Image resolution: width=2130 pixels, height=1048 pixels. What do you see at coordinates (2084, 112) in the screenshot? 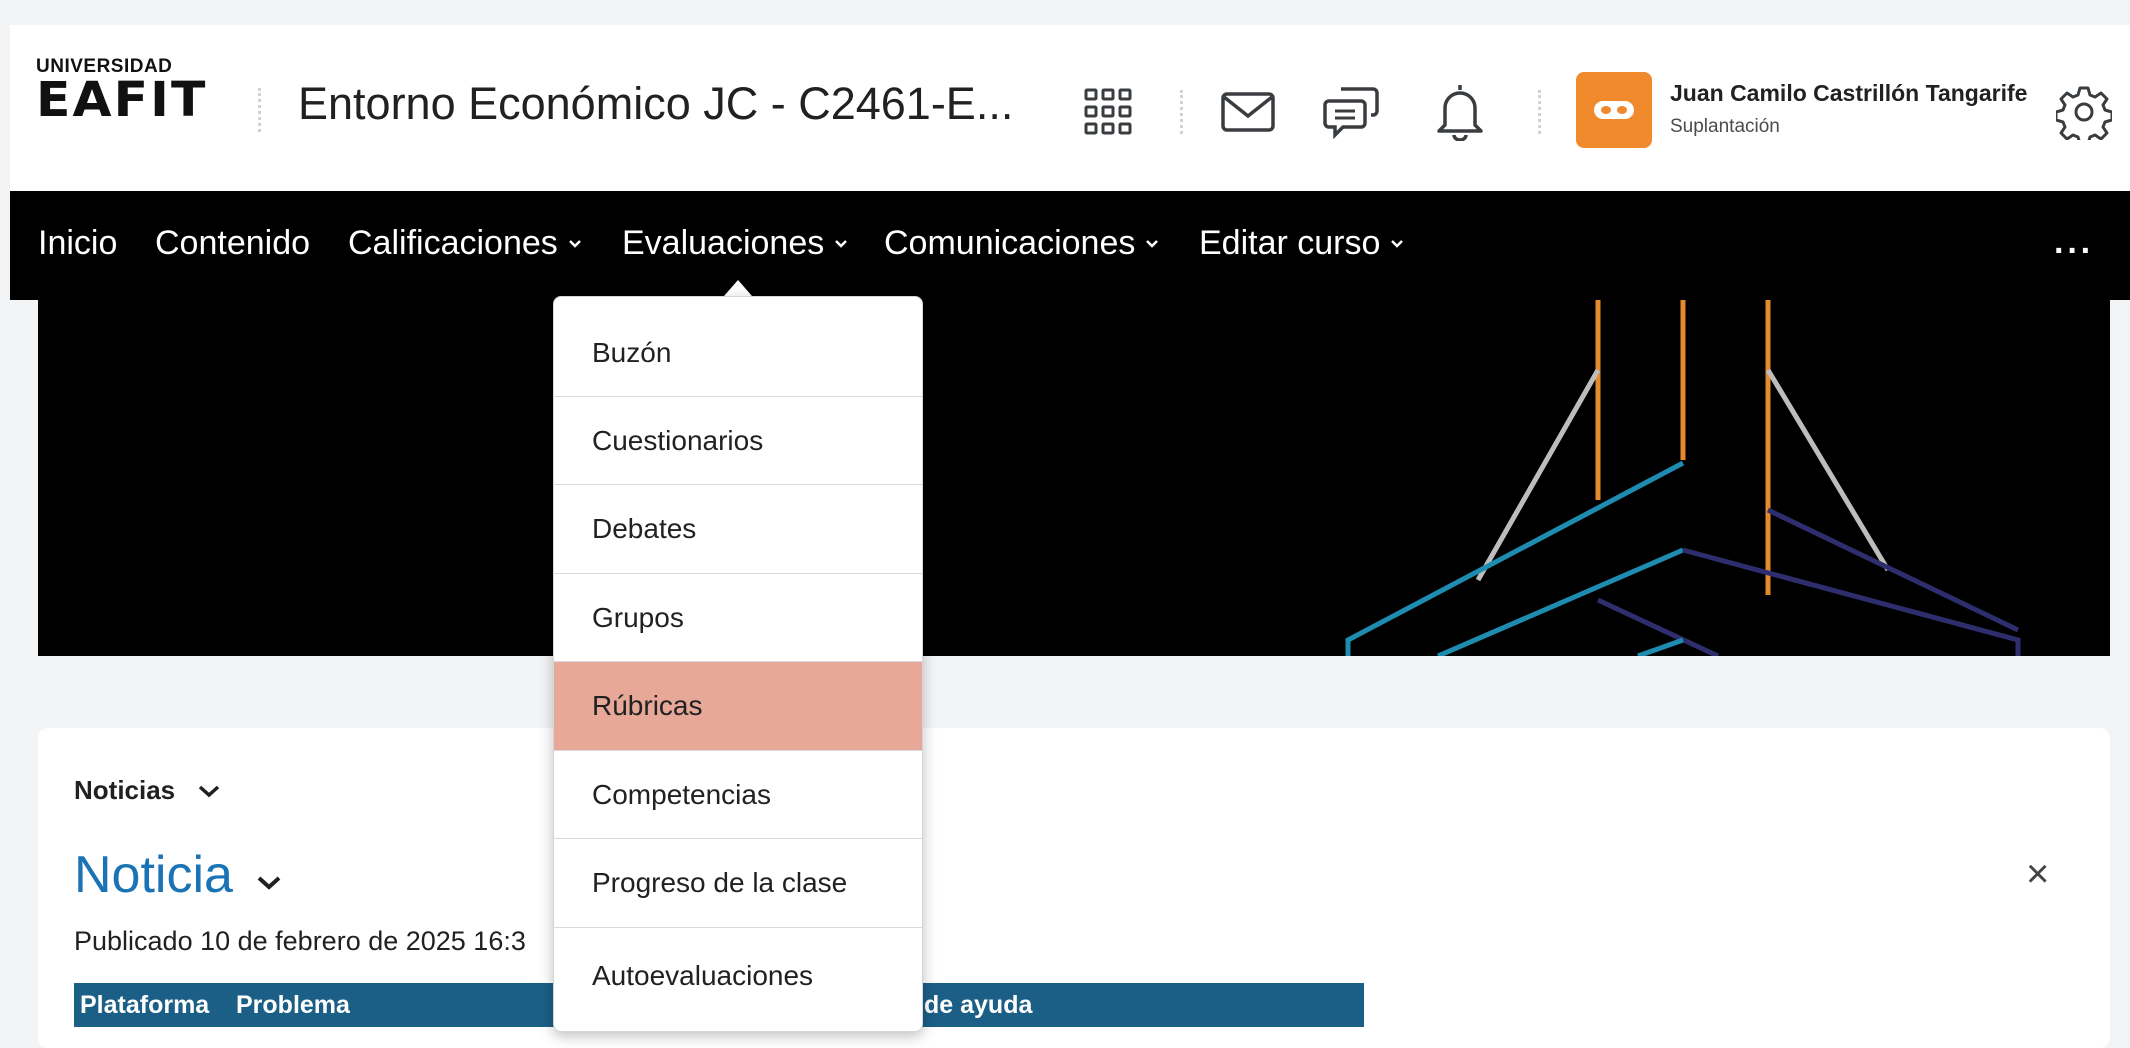
I see `gear-icon` at bounding box center [2084, 112].